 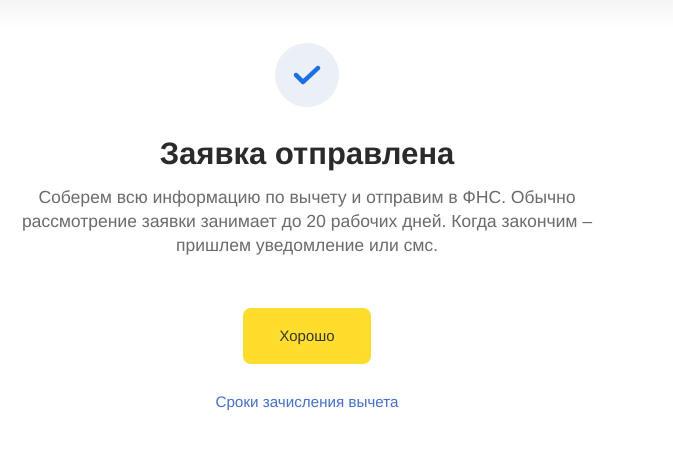 I want to click on message-text: Соберем всю информацию по вычету и отправим в ФНС. Обычно рассмотрение заявки занимает до 20 рабочих дней. Когда закончим – пришлем уведомление или смс., so click(x=307, y=221).